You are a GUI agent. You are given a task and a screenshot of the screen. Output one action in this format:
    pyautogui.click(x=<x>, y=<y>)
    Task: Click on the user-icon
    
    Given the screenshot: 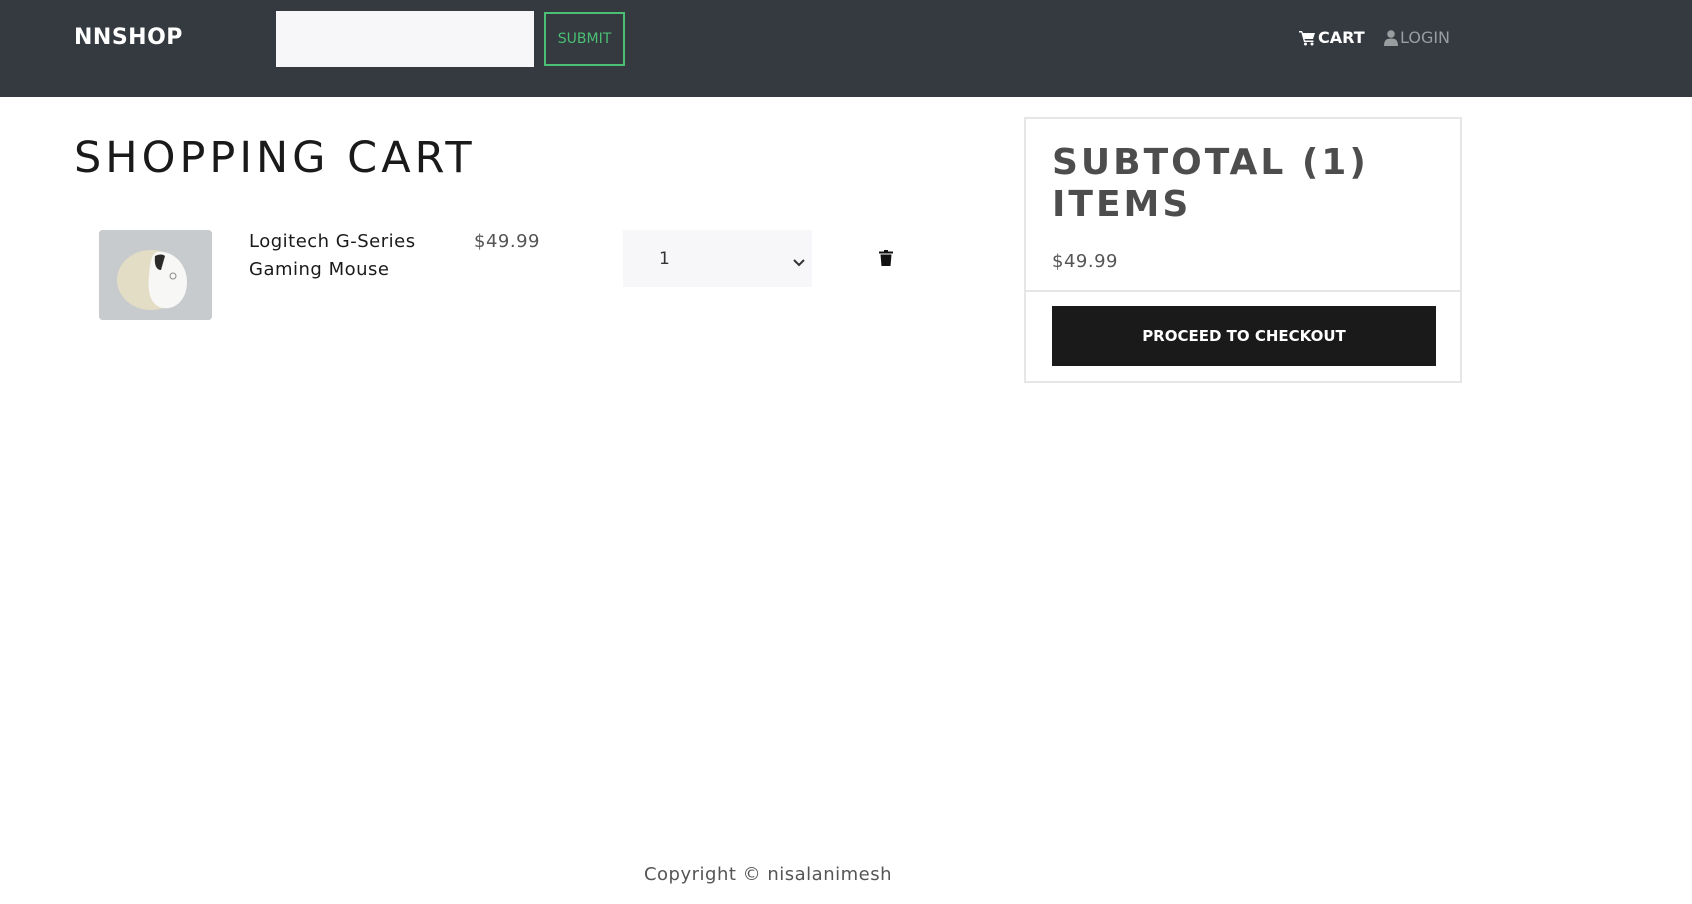 What is the action you would take?
    pyautogui.click(x=1391, y=37)
    